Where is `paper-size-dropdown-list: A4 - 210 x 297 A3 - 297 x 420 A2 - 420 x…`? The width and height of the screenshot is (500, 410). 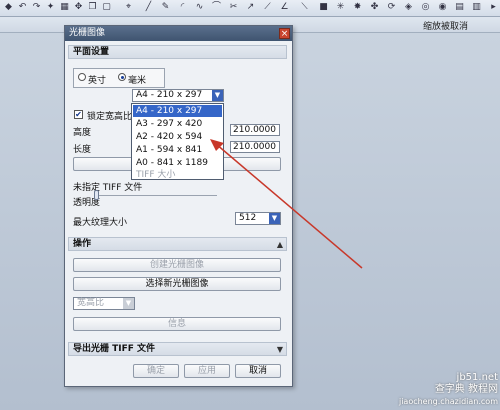 paper-size-dropdown-list: A4 - 210 x 297 A3 - 297 x 420 A2 - 420 x… is located at coordinates (177, 141).